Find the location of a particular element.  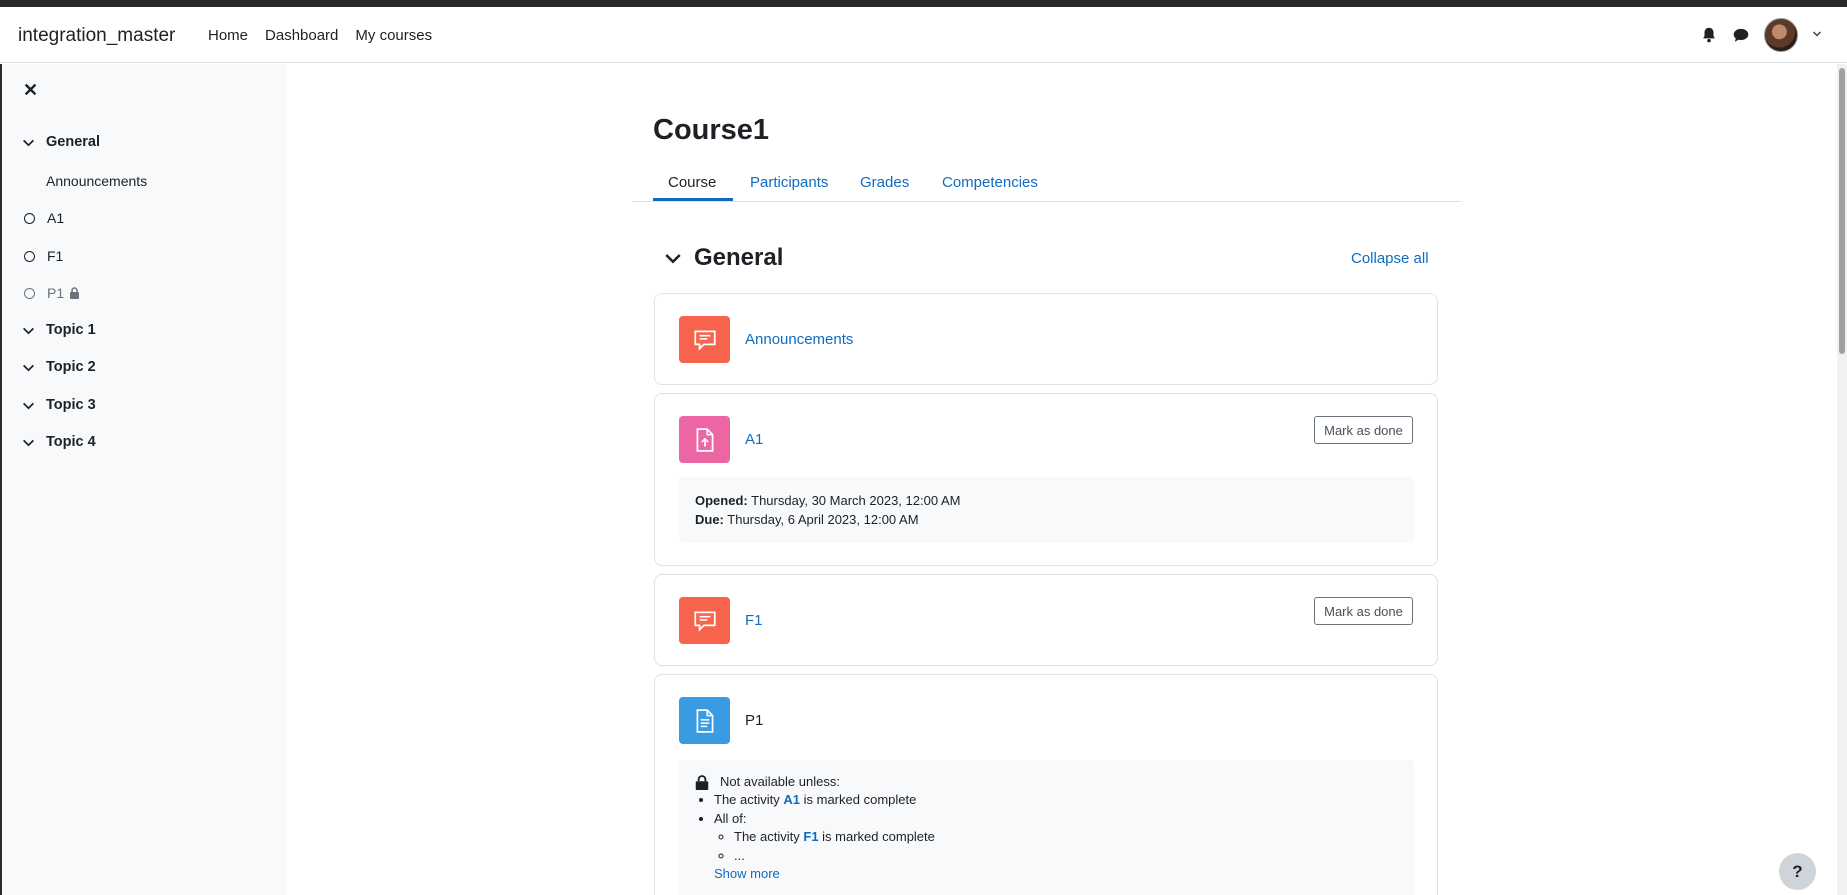

drawer-section-label: Topic 1 is located at coordinates (71, 330).